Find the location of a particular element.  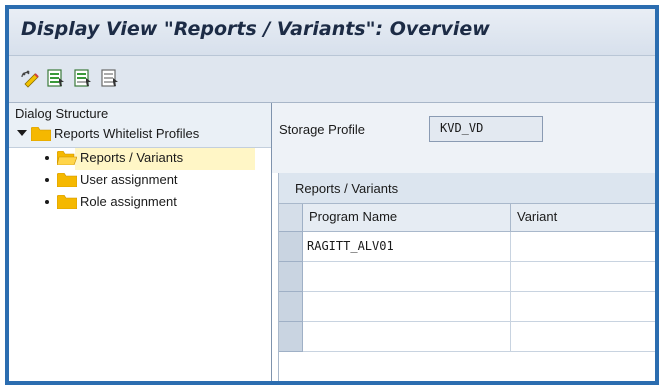

select-all-rows-button is located at coordinates (291, 218).